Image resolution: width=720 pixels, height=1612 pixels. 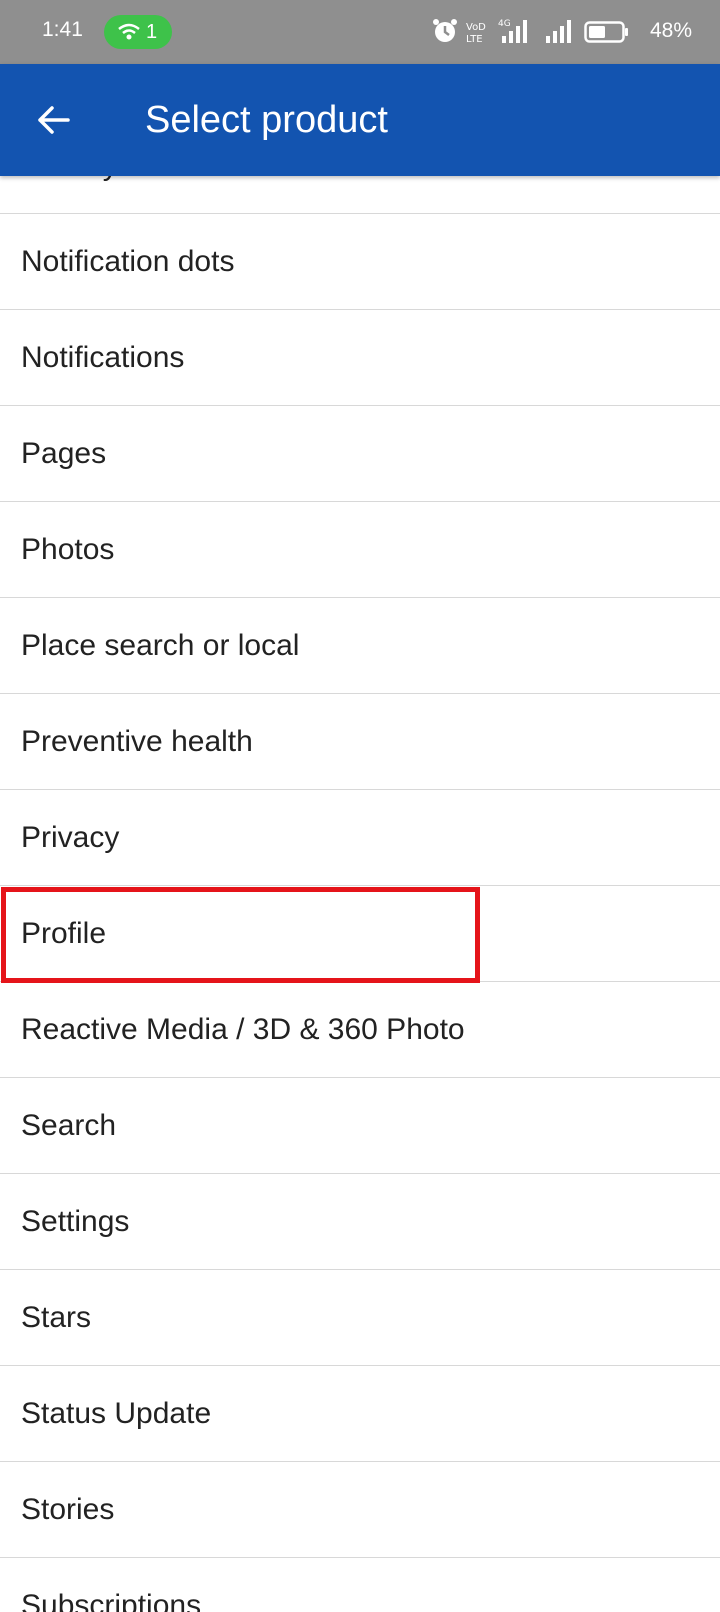 I want to click on list-item-label: Subscriptions, so click(x=111, y=1600).